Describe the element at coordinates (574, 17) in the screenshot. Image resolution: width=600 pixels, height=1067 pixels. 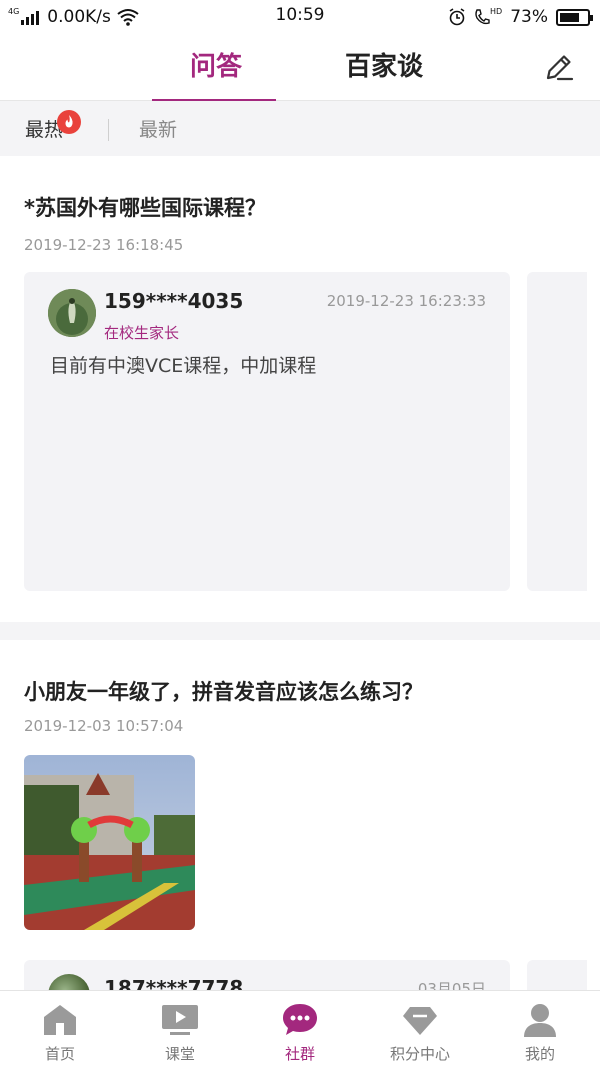
I see `battery-icon` at that location.